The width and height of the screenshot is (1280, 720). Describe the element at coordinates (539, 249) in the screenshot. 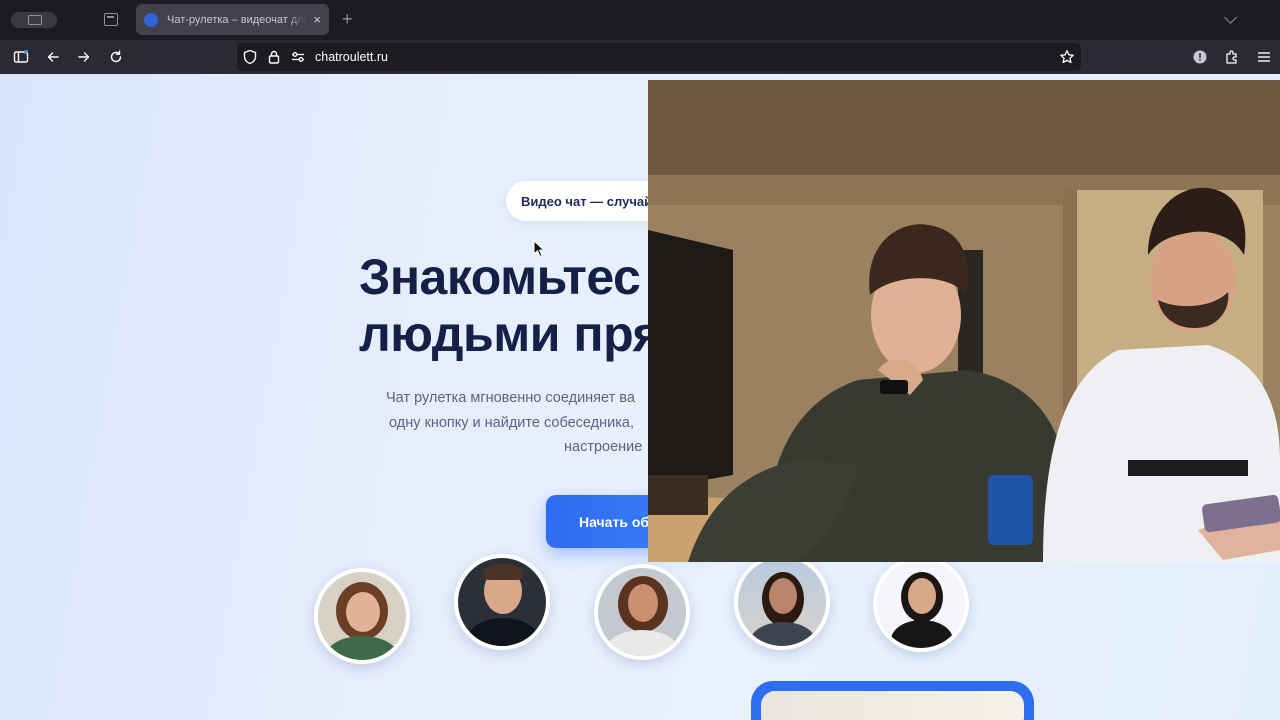

I see `mouse-cursor-icon` at that location.